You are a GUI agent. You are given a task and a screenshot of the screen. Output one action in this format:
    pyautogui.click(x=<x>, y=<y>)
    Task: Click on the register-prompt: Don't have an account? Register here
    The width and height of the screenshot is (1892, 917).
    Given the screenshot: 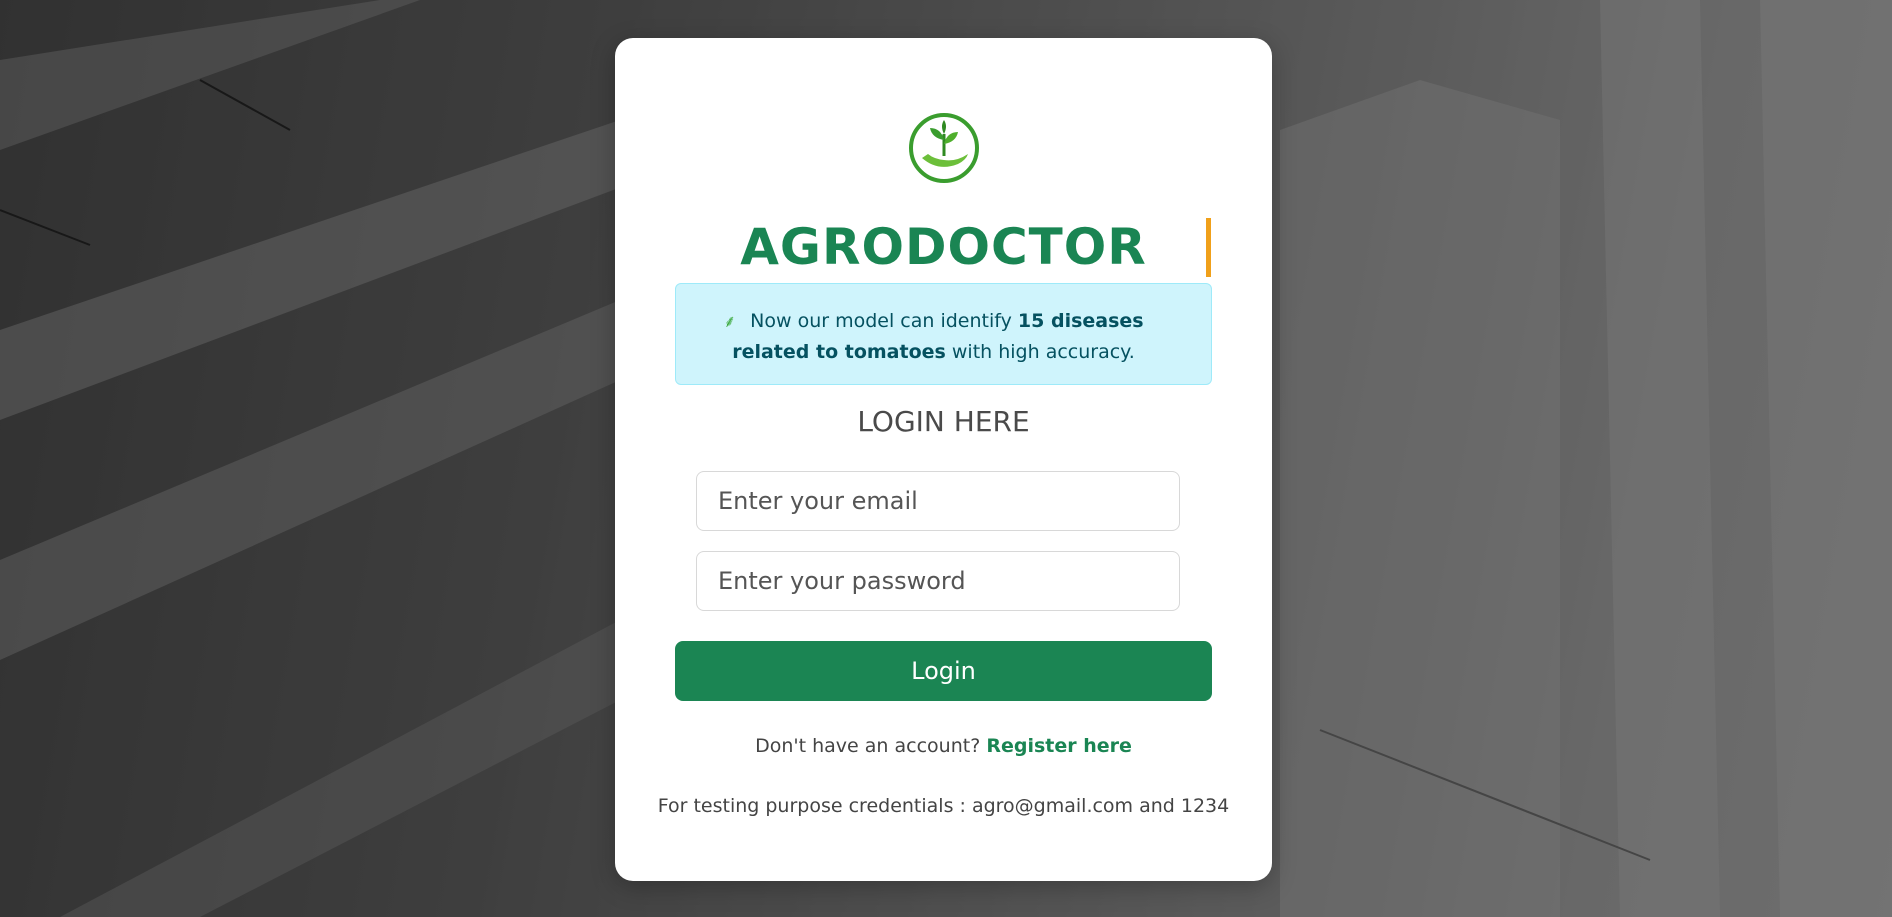 What is the action you would take?
    pyautogui.click(x=943, y=746)
    